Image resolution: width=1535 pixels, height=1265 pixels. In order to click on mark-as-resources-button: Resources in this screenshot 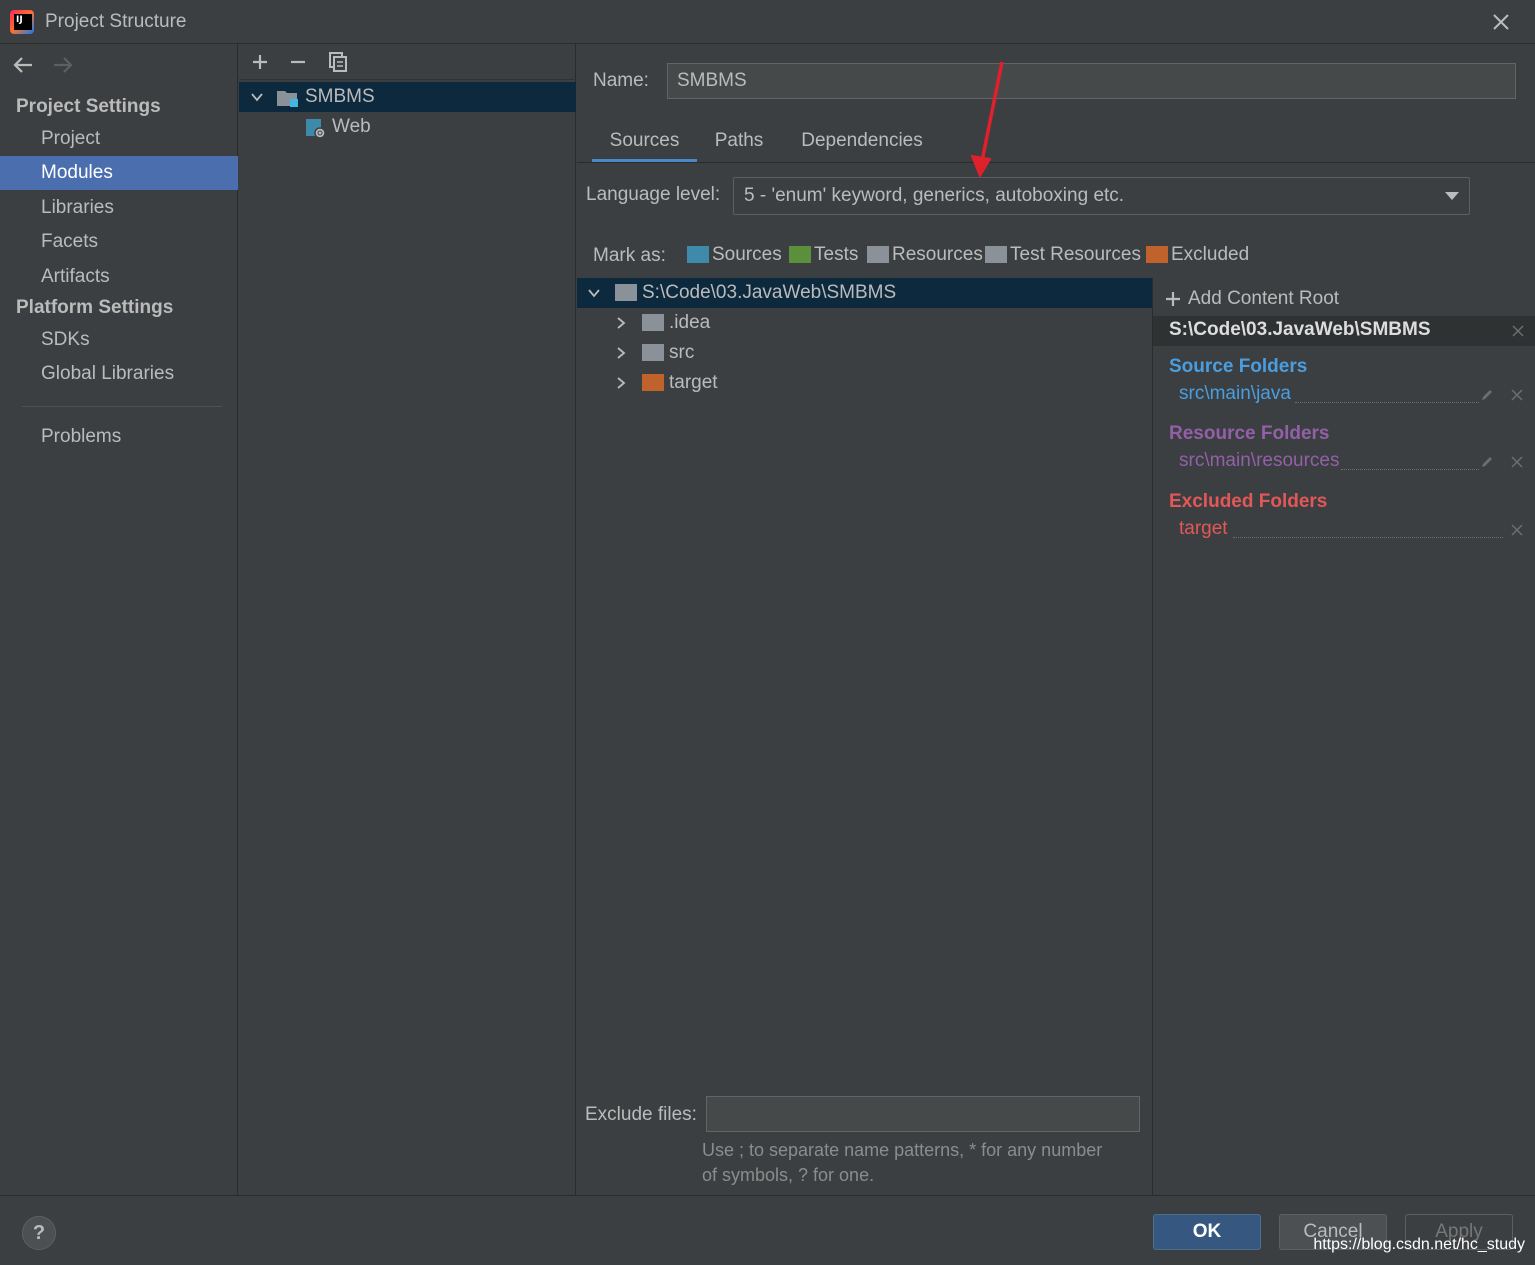, I will do `click(925, 257)`.